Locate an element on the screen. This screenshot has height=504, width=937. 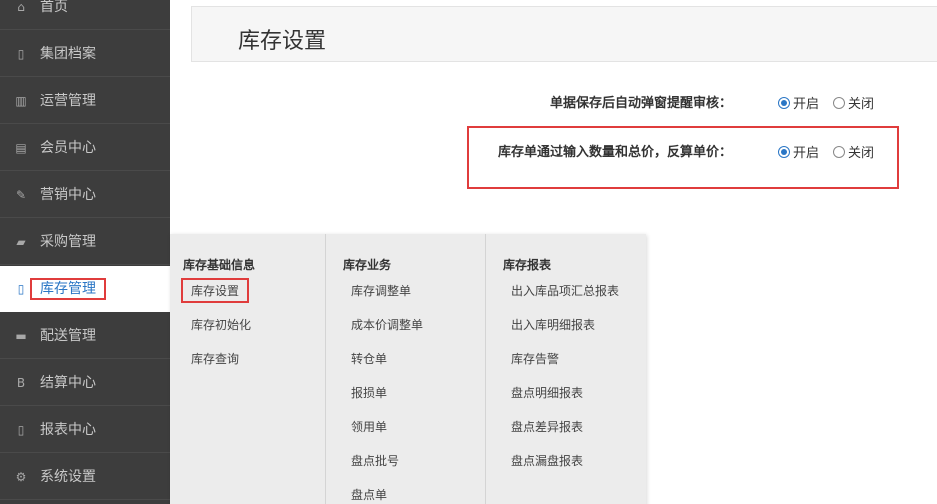
menu-item-cost-adjustment: 成本价调整单 is located at coordinates (387, 324).